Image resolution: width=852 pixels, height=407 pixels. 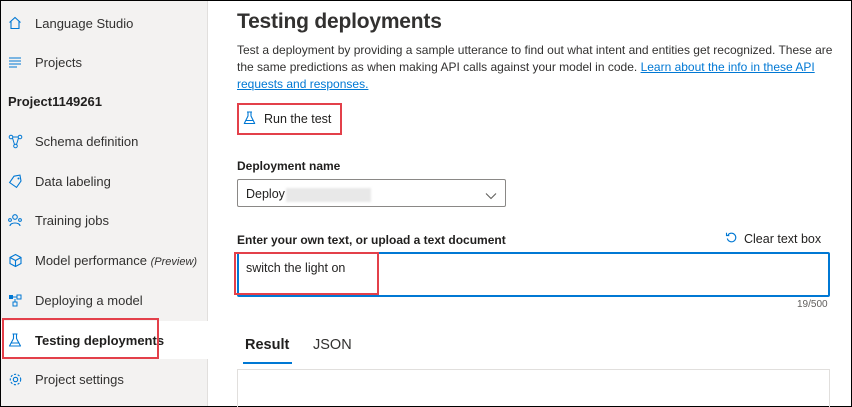 What do you see at coordinates (332, 345) in the screenshot?
I see `tab-json: JSON` at bounding box center [332, 345].